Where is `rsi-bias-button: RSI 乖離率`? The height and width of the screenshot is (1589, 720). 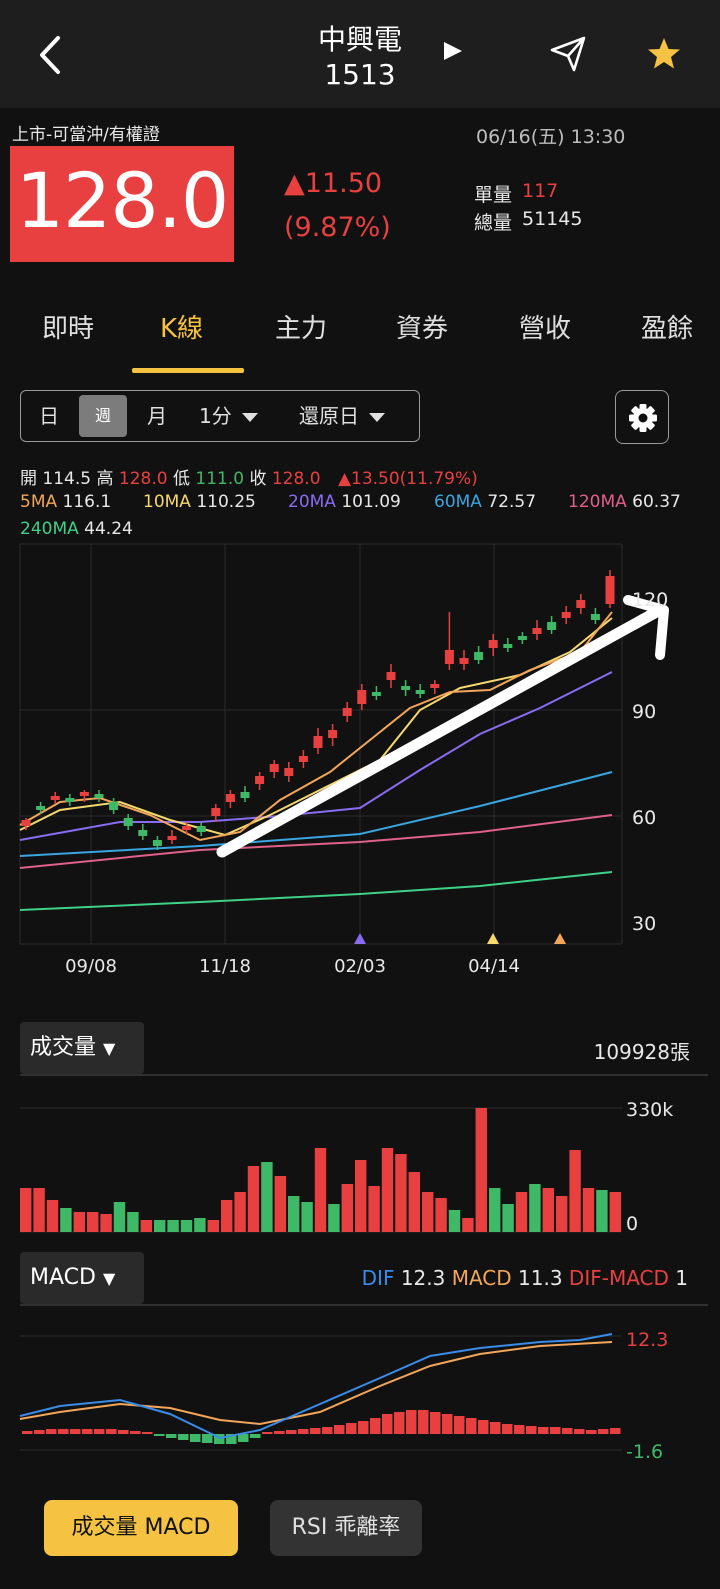 rsi-bias-button: RSI 乖離率 is located at coordinates (346, 1528).